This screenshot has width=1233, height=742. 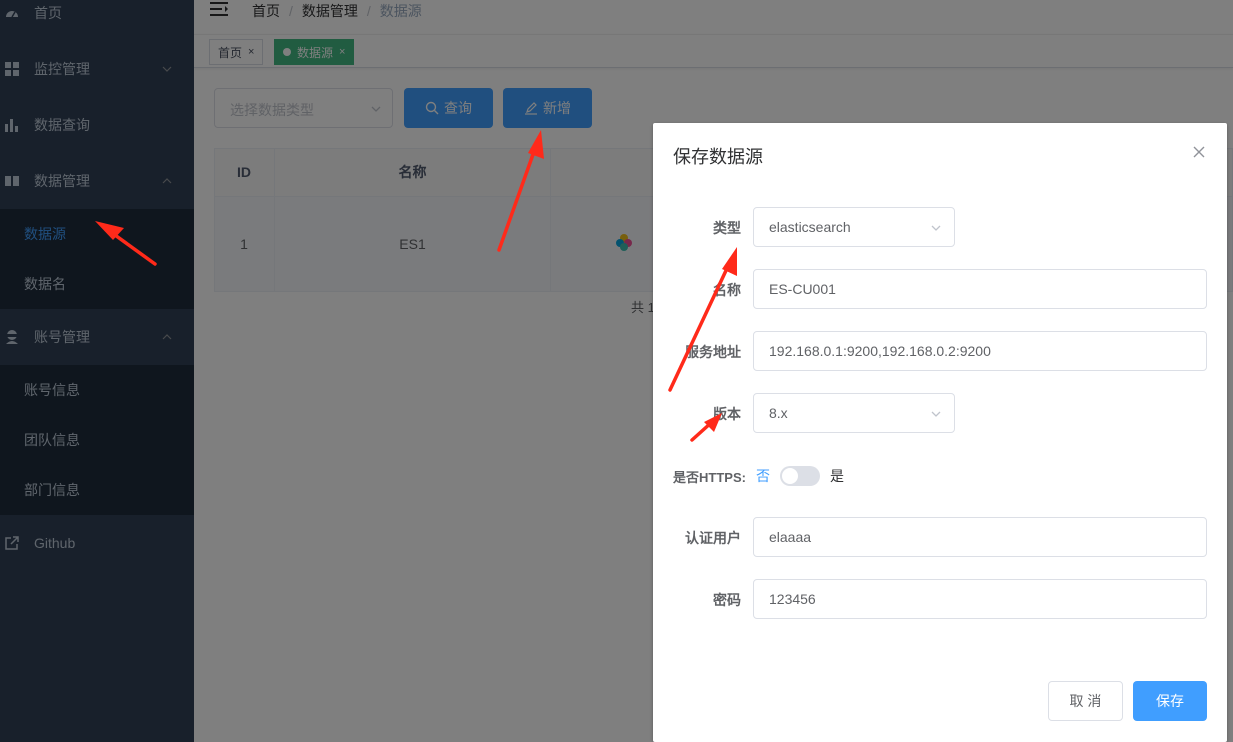 What do you see at coordinates (1085, 701) in the screenshot?
I see `cancel-button: 取 消` at bounding box center [1085, 701].